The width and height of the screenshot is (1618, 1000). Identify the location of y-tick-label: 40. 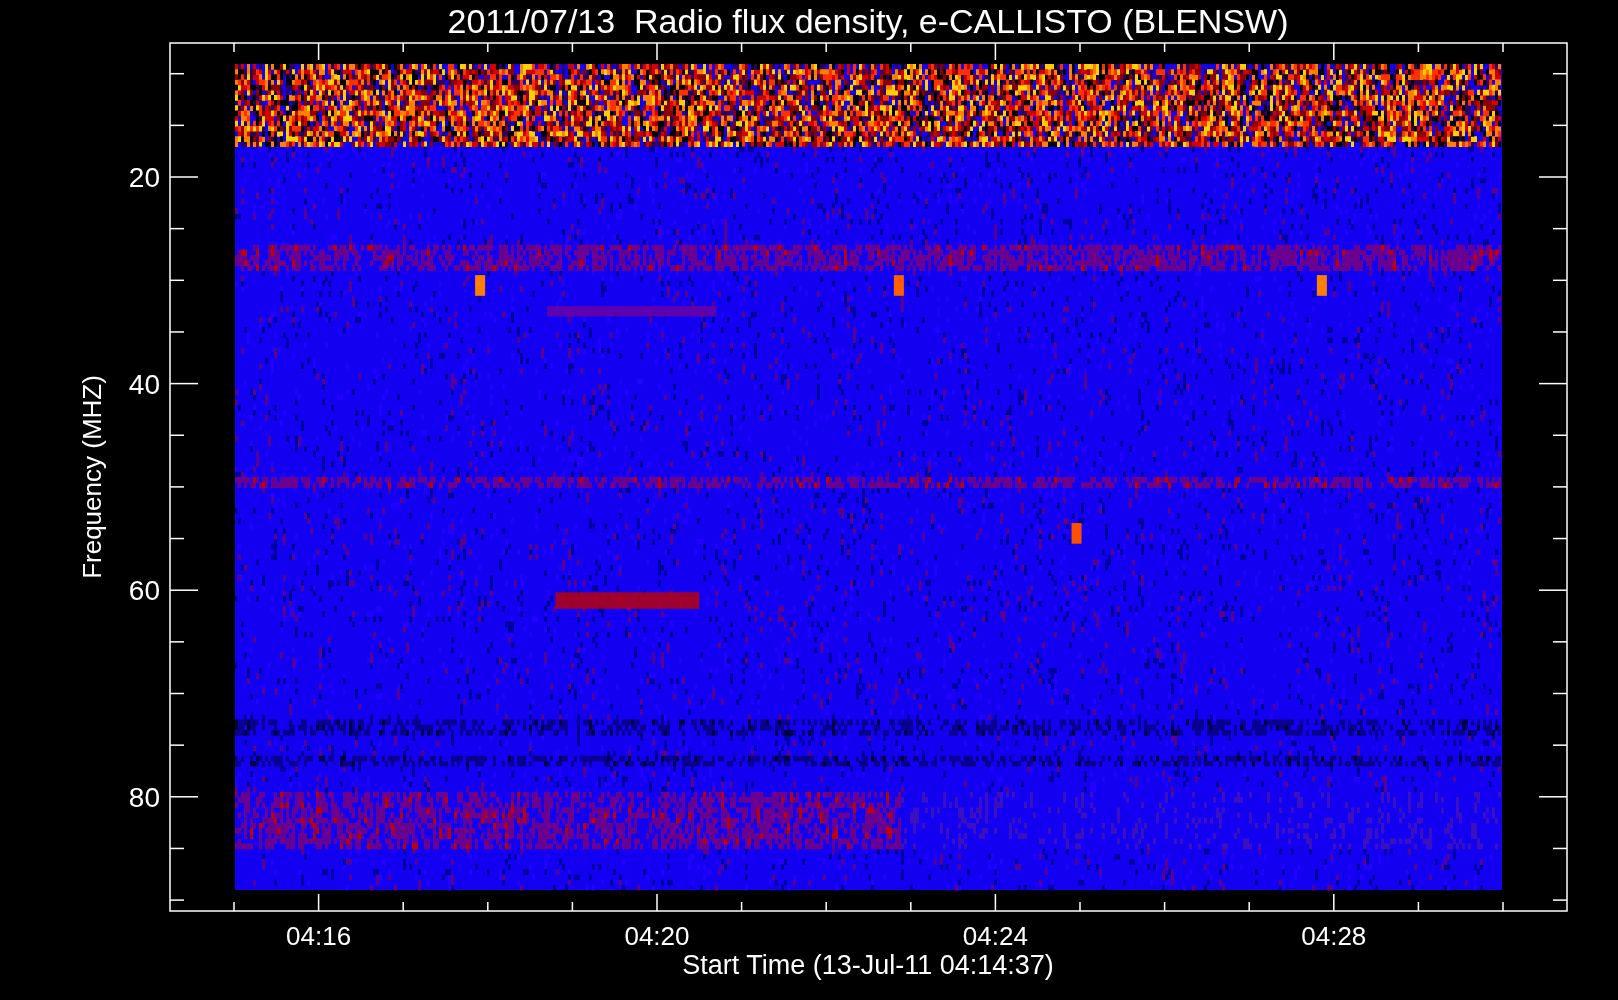
(144, 384).